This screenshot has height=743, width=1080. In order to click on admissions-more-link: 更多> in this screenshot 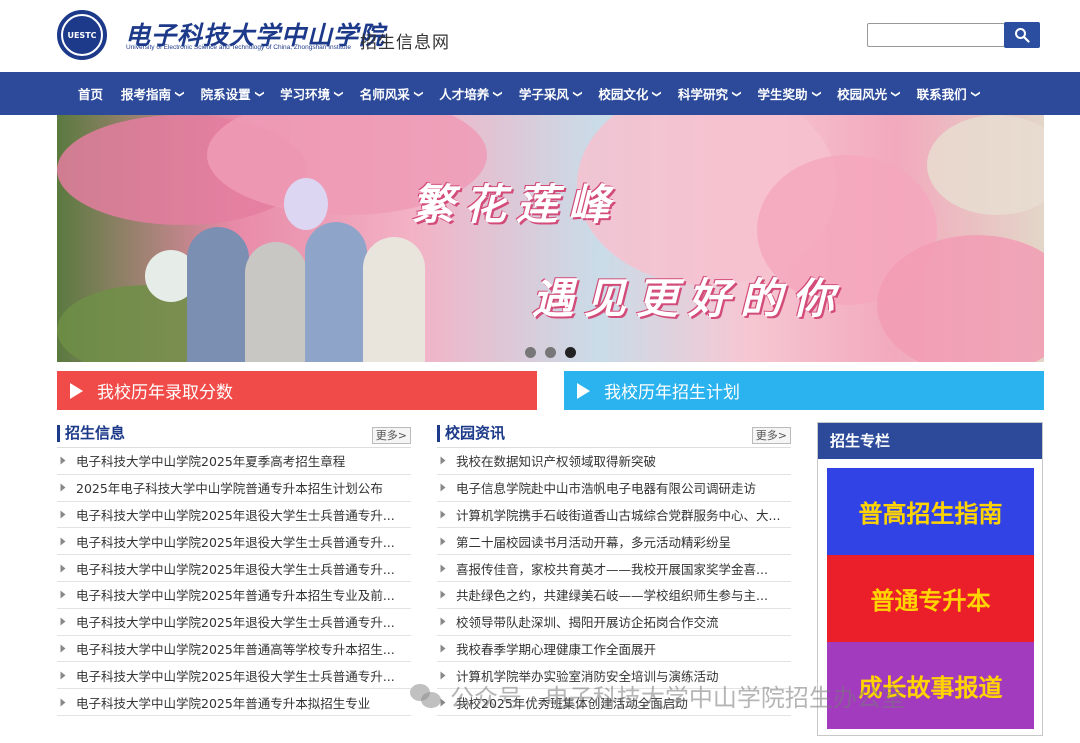, I will do `click(391, 435)`.